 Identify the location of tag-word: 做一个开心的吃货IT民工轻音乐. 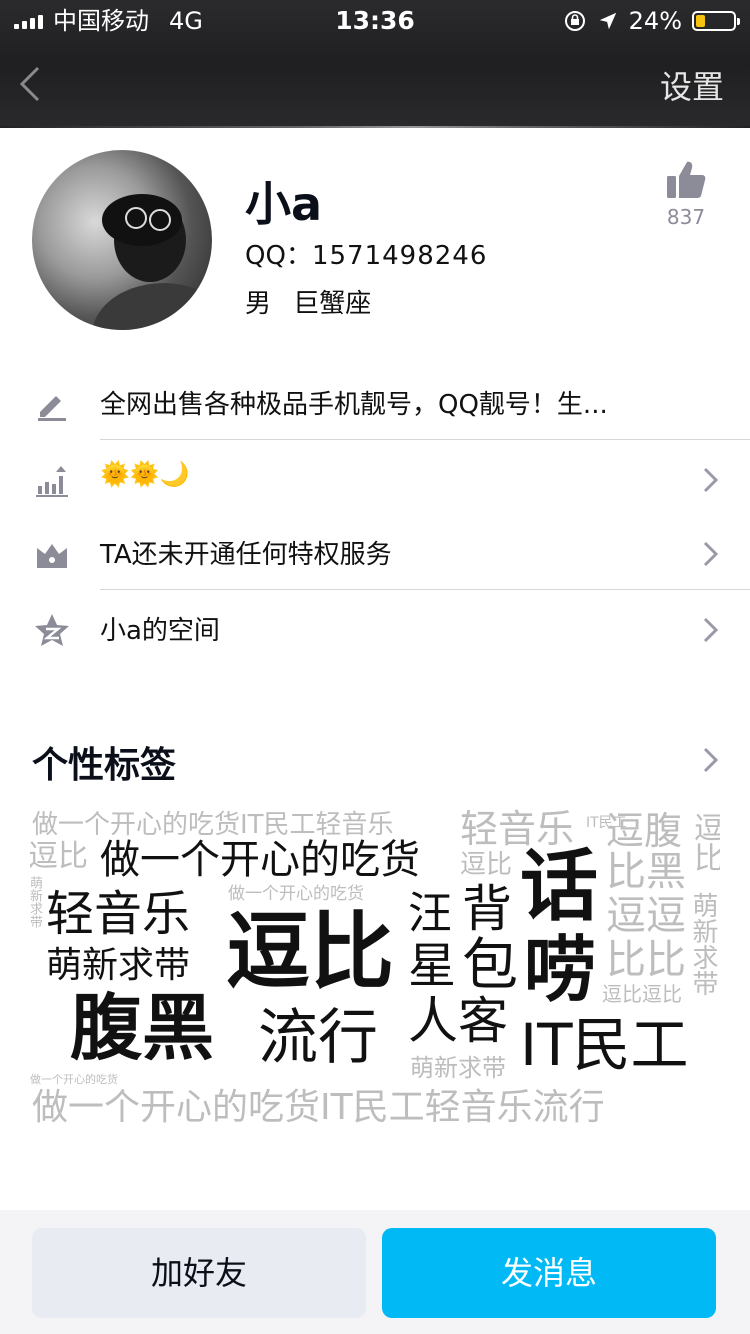
(213, 825).